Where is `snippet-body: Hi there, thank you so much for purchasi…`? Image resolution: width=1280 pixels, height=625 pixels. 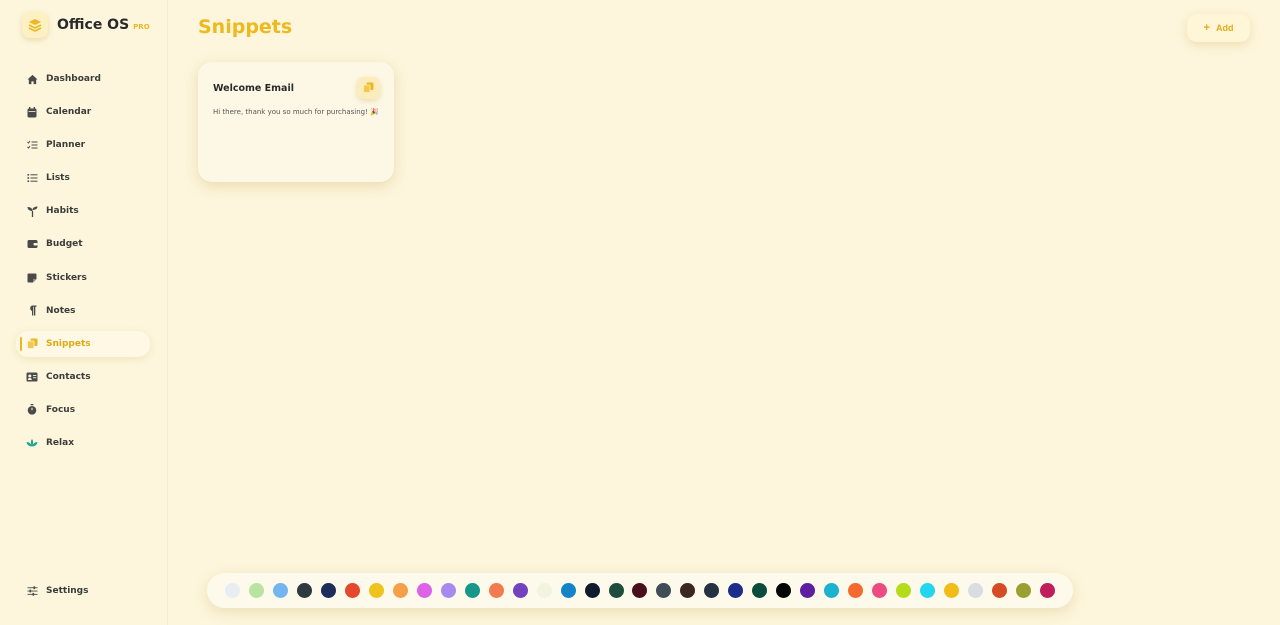
snippet-body: Hi there, thank you so much for purchasi… is located at coordinates (296, 112).